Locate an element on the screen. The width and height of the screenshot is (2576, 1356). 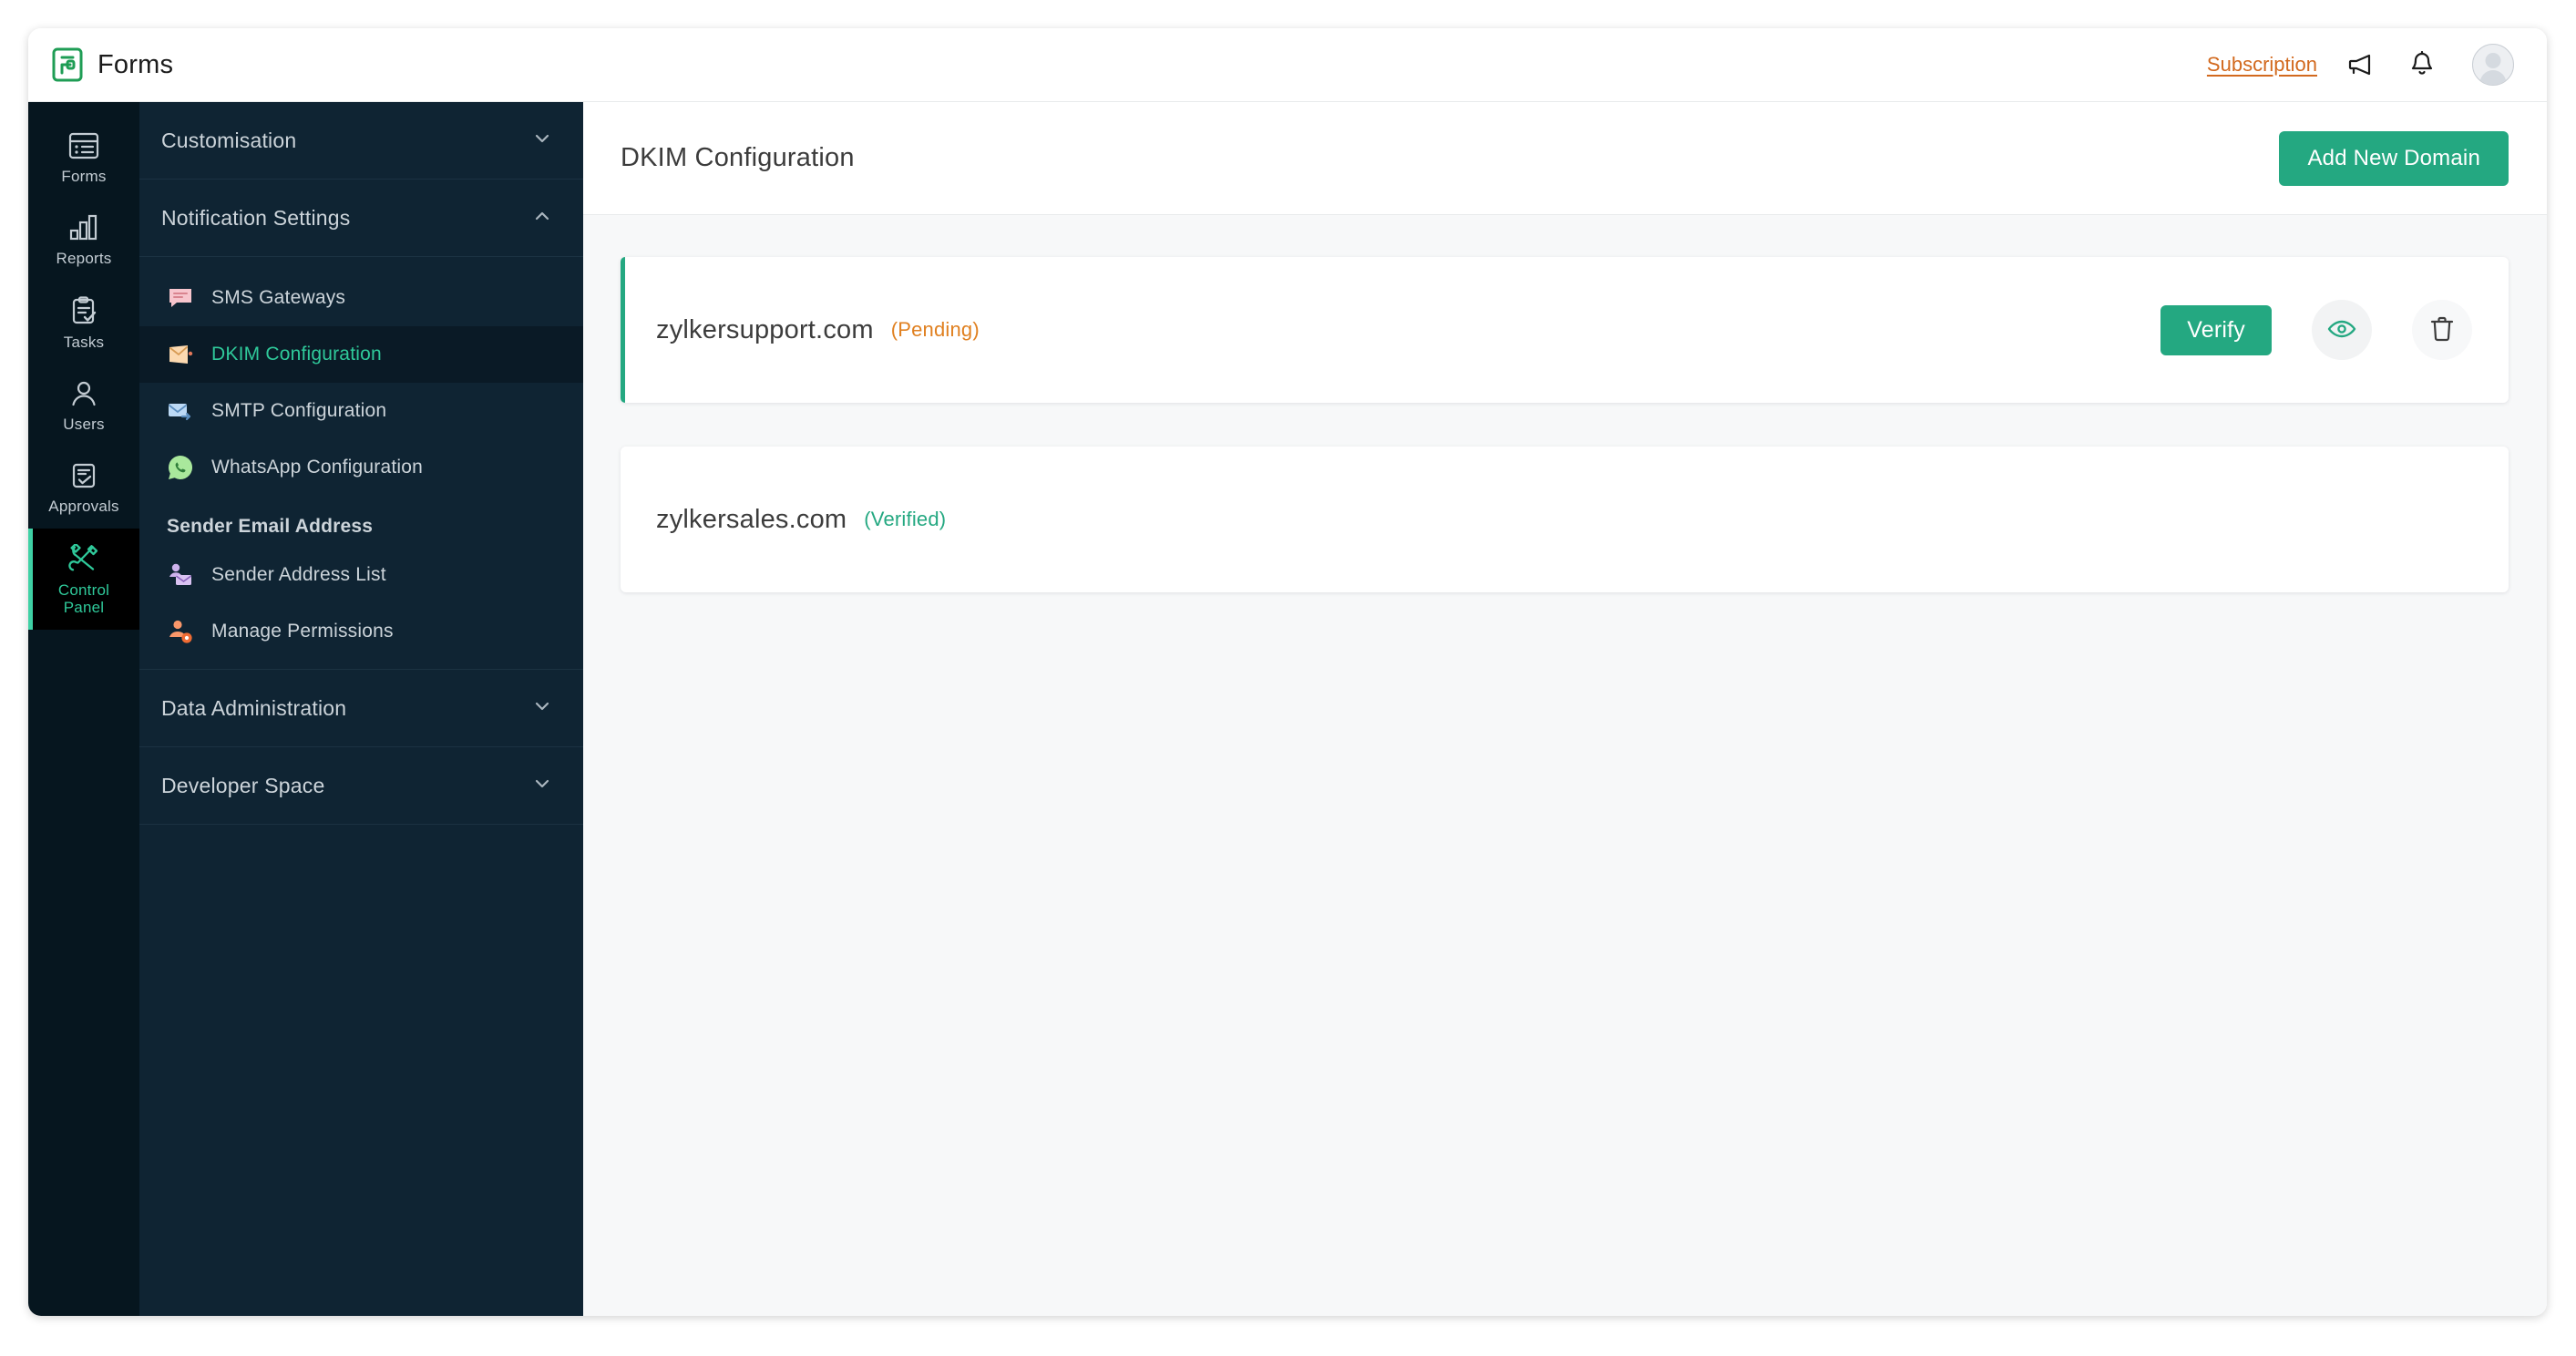
whatsapp-icon is located at coordinates (180, 467).